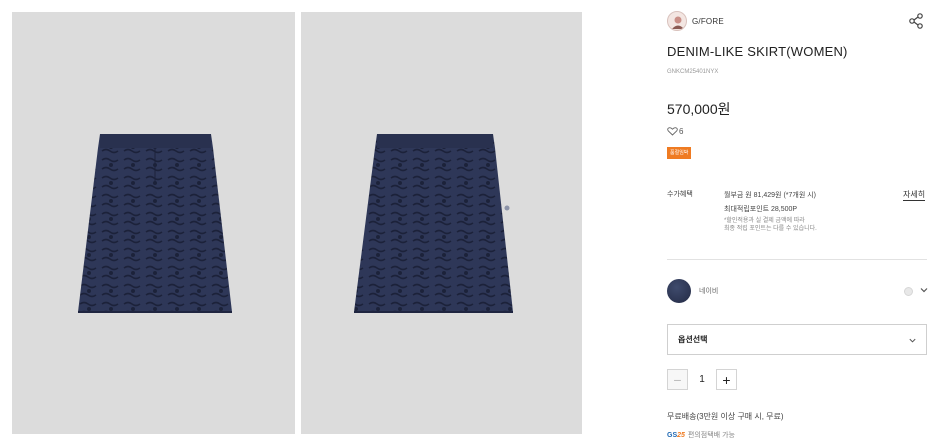 Image resolution: width=935 pixels, height=446 pixels. Describe the element at coordinates (680, 194) in the screenshot. I see `benefit-label: 수가혜택` at that location.